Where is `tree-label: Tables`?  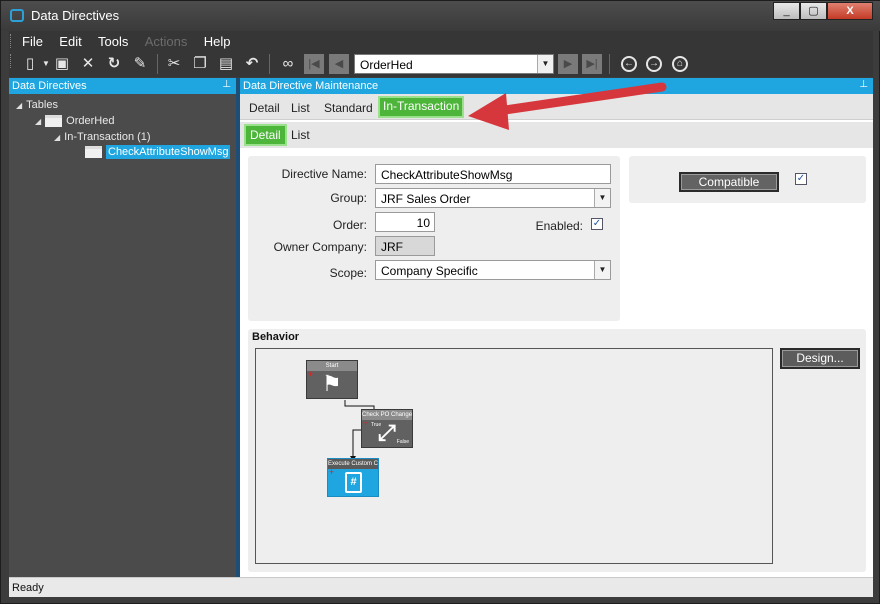 tree-label: Tables is located at coordinates (42, 105).